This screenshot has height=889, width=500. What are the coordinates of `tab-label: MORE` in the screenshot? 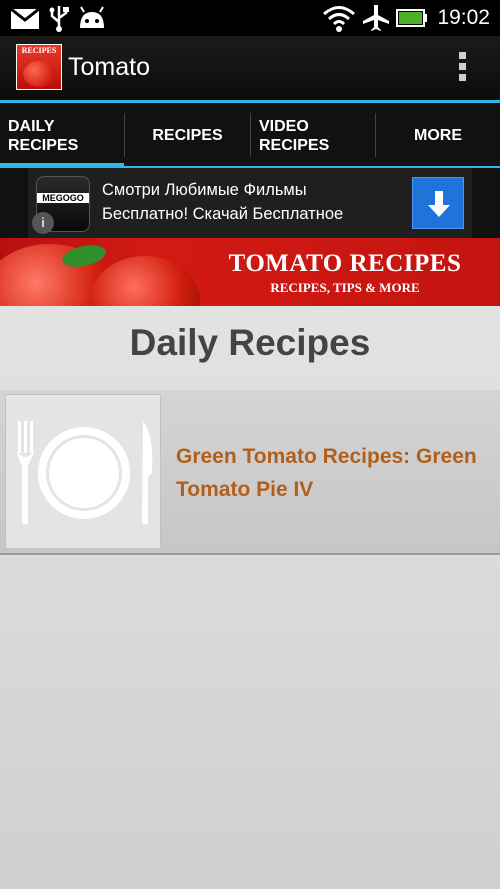 It's located at (438, 135).